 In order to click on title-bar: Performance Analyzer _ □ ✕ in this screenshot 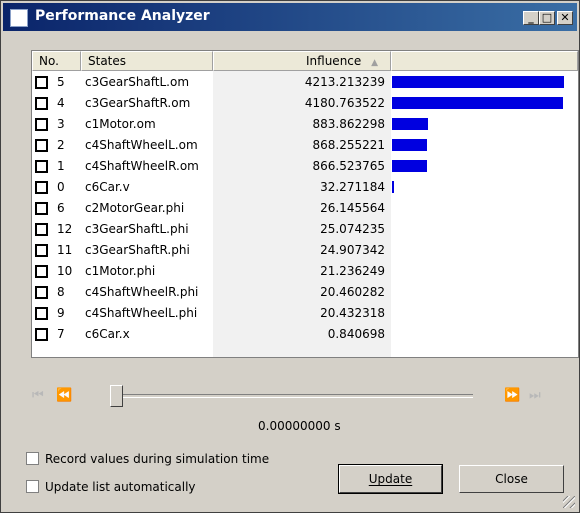, I will do `click(290, 17)`.